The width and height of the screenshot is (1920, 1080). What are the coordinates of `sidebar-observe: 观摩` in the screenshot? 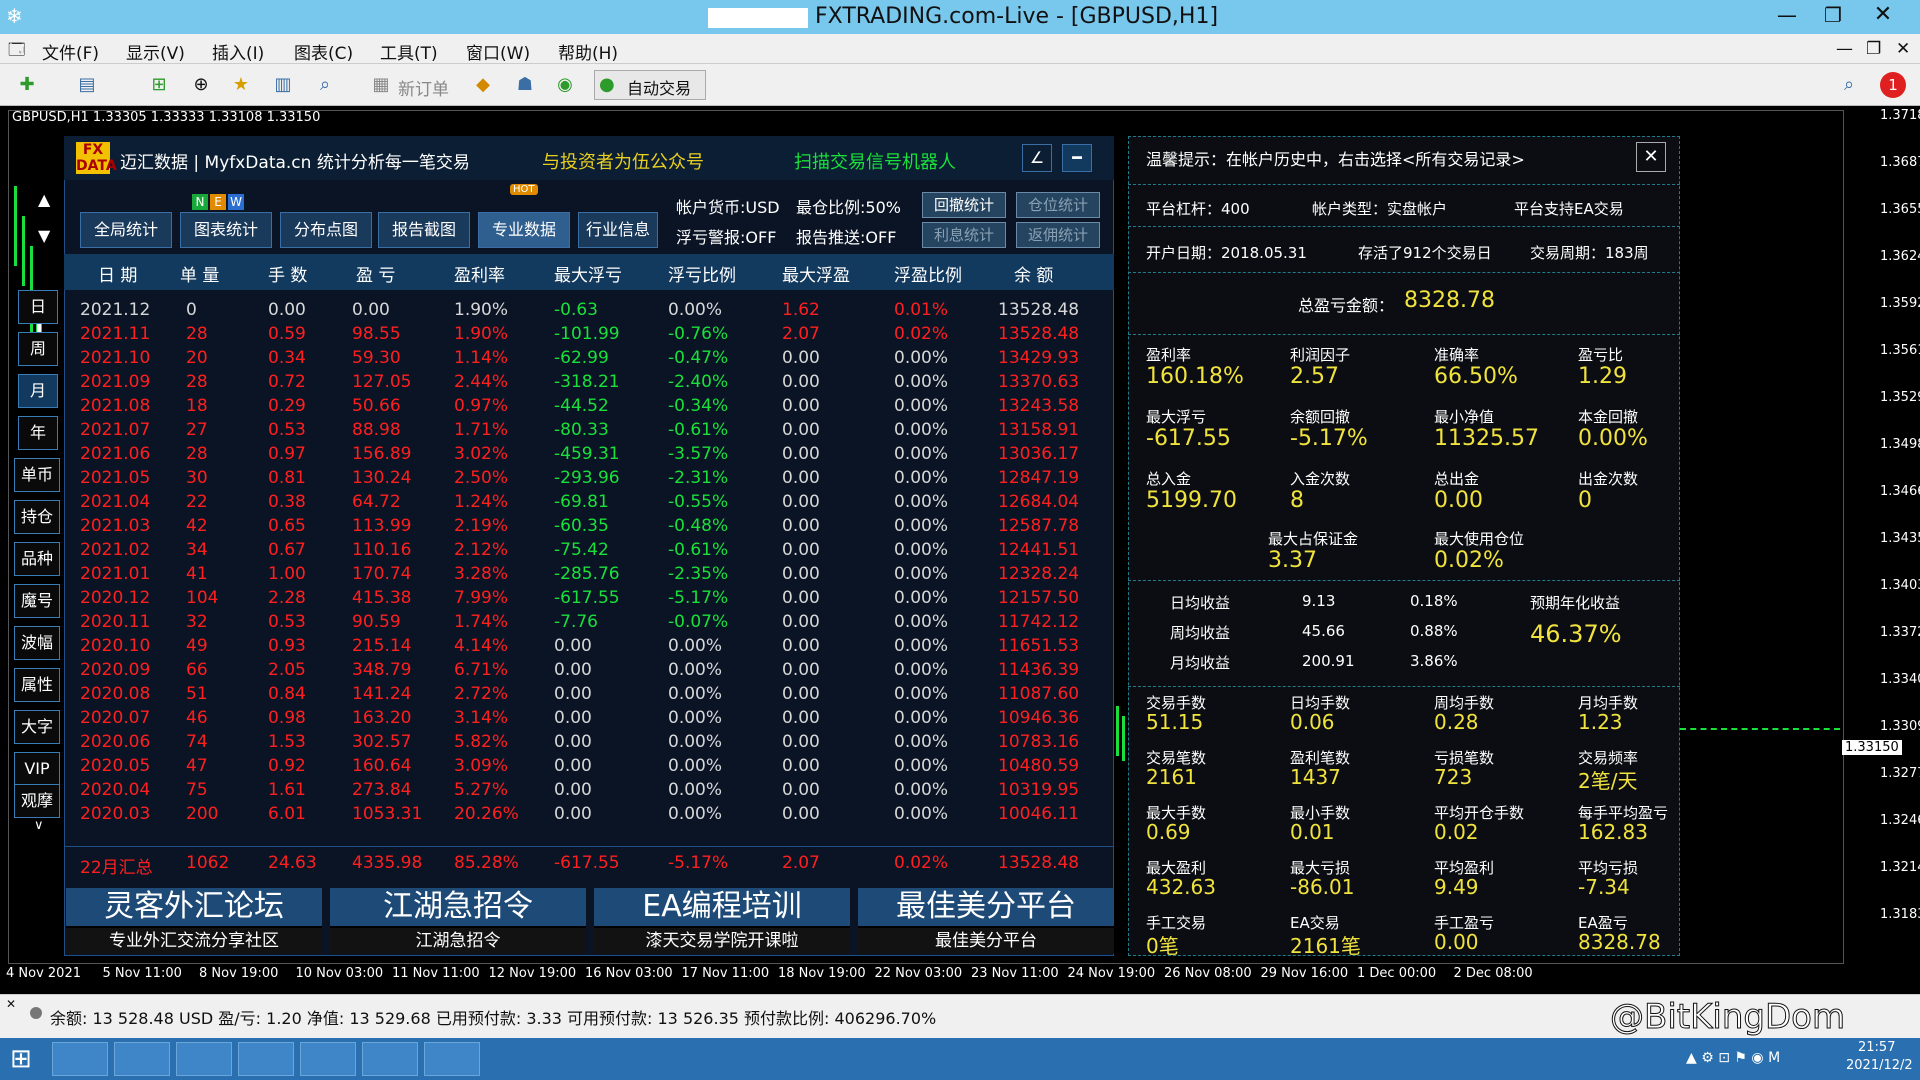 It's located at (37, 801).